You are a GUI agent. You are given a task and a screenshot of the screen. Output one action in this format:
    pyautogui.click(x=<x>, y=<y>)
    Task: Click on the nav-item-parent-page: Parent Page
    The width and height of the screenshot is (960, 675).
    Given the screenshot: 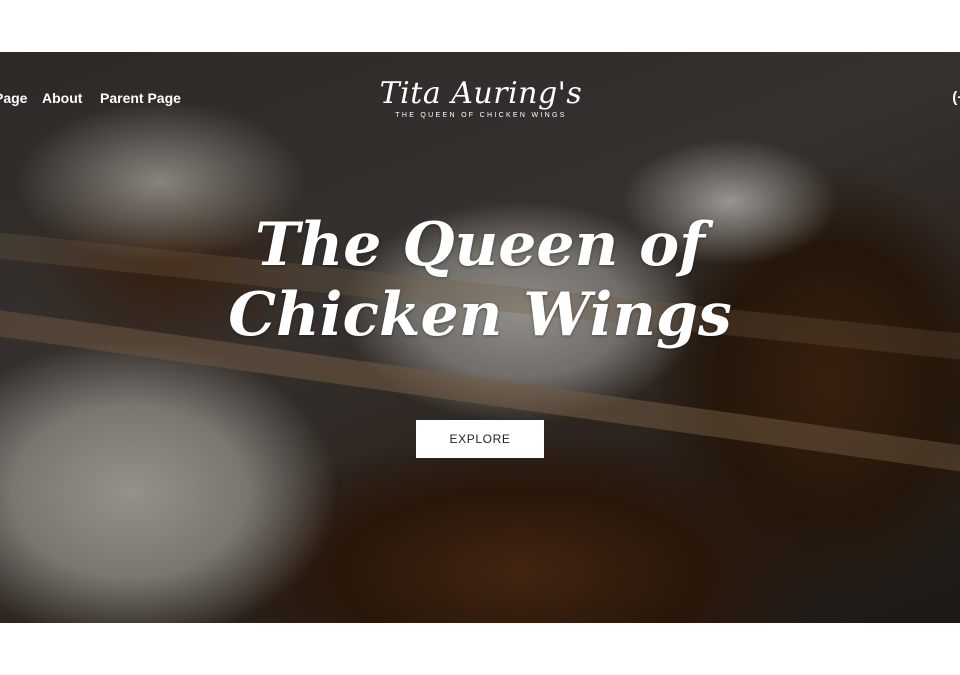 What is the action you would take?
    pyautogui.click(x=140, y=98)
    